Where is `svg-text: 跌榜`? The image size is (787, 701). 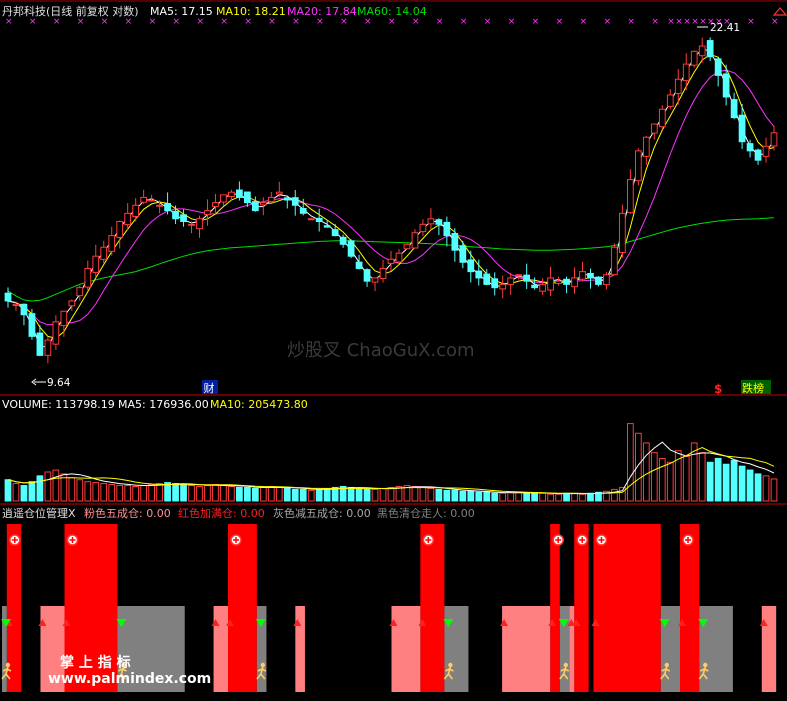 svg-text: 跌榜 is located at coordinates (753, 388).